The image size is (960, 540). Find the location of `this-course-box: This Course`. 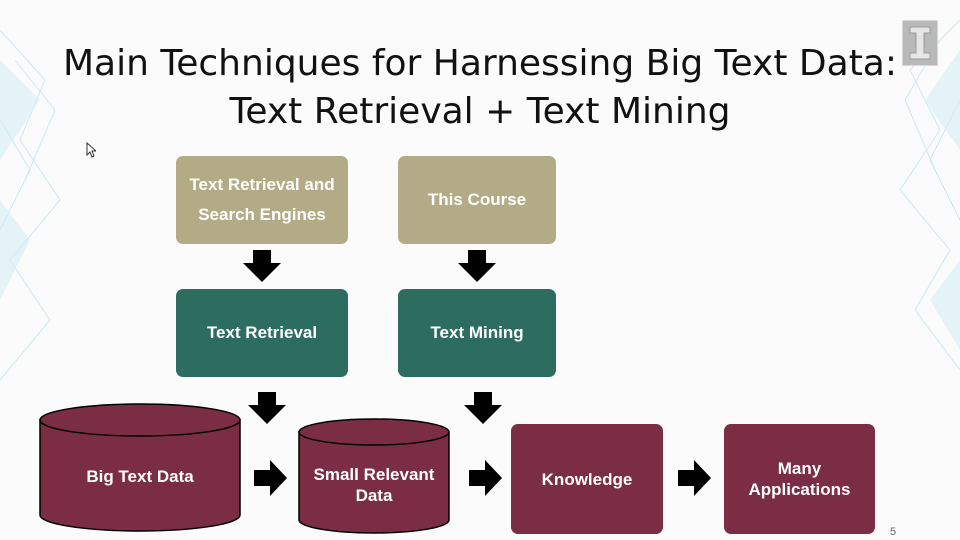

this-course-box: This Course is located at coordinates (477, 200).